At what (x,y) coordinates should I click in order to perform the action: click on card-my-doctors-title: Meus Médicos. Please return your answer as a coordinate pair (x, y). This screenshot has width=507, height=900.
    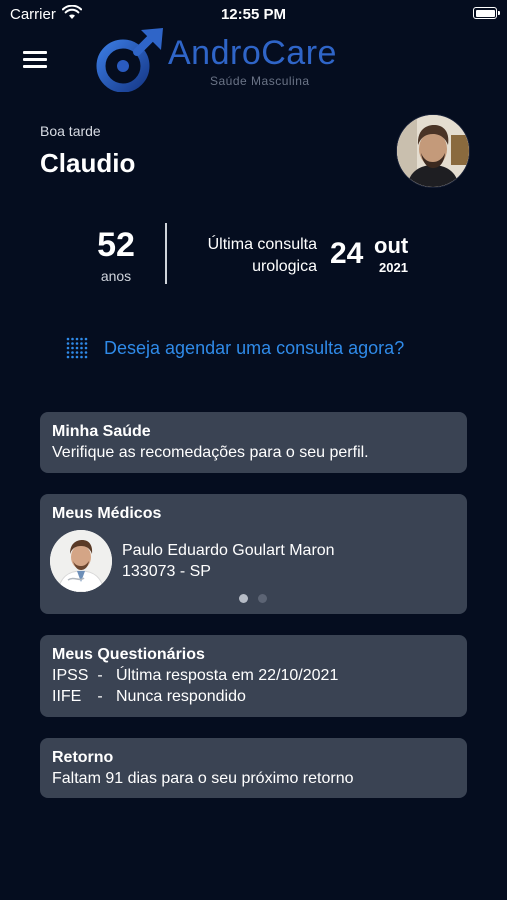
    Looking at the image, I should click on (107, 513).